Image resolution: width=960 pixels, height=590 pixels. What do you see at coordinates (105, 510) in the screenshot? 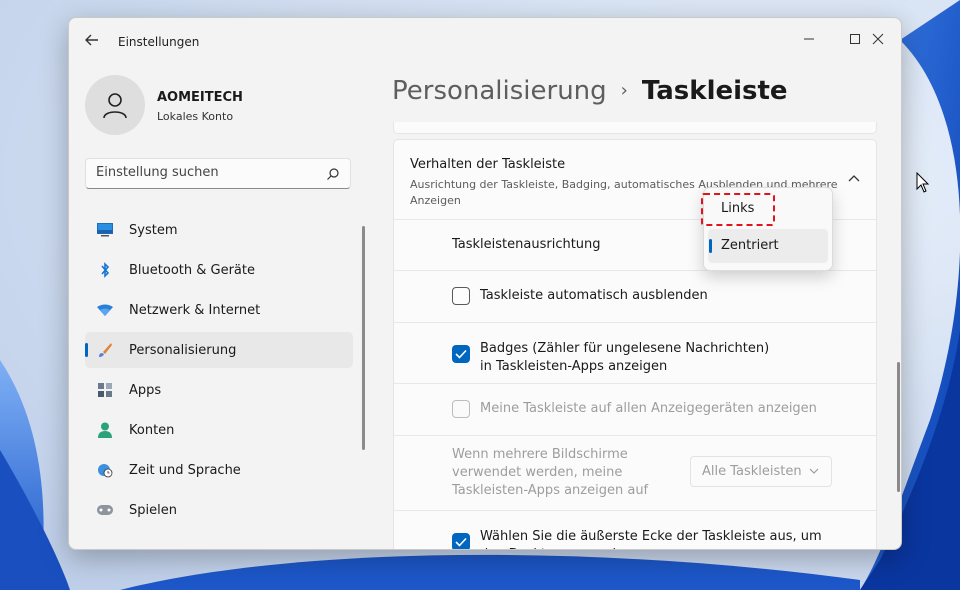
I see `gamepad-icon` at bounding box center [105, 510].